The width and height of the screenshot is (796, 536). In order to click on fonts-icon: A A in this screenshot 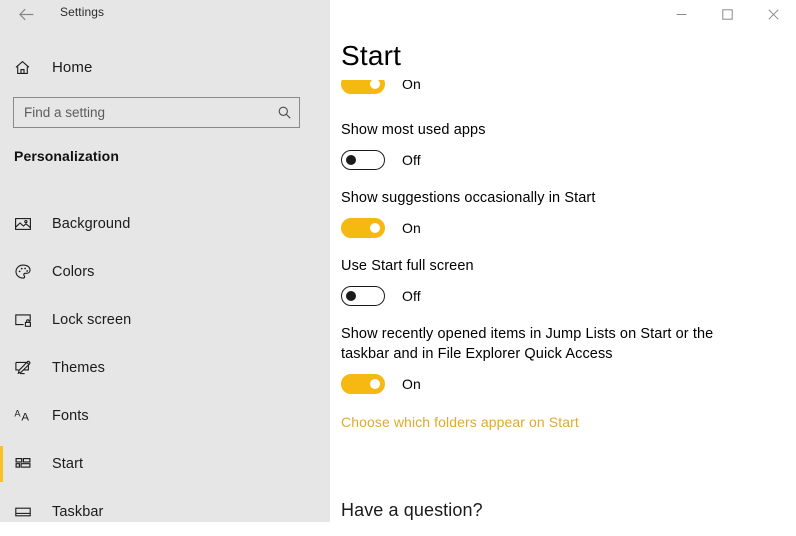, I will do `click(27, 416)`.